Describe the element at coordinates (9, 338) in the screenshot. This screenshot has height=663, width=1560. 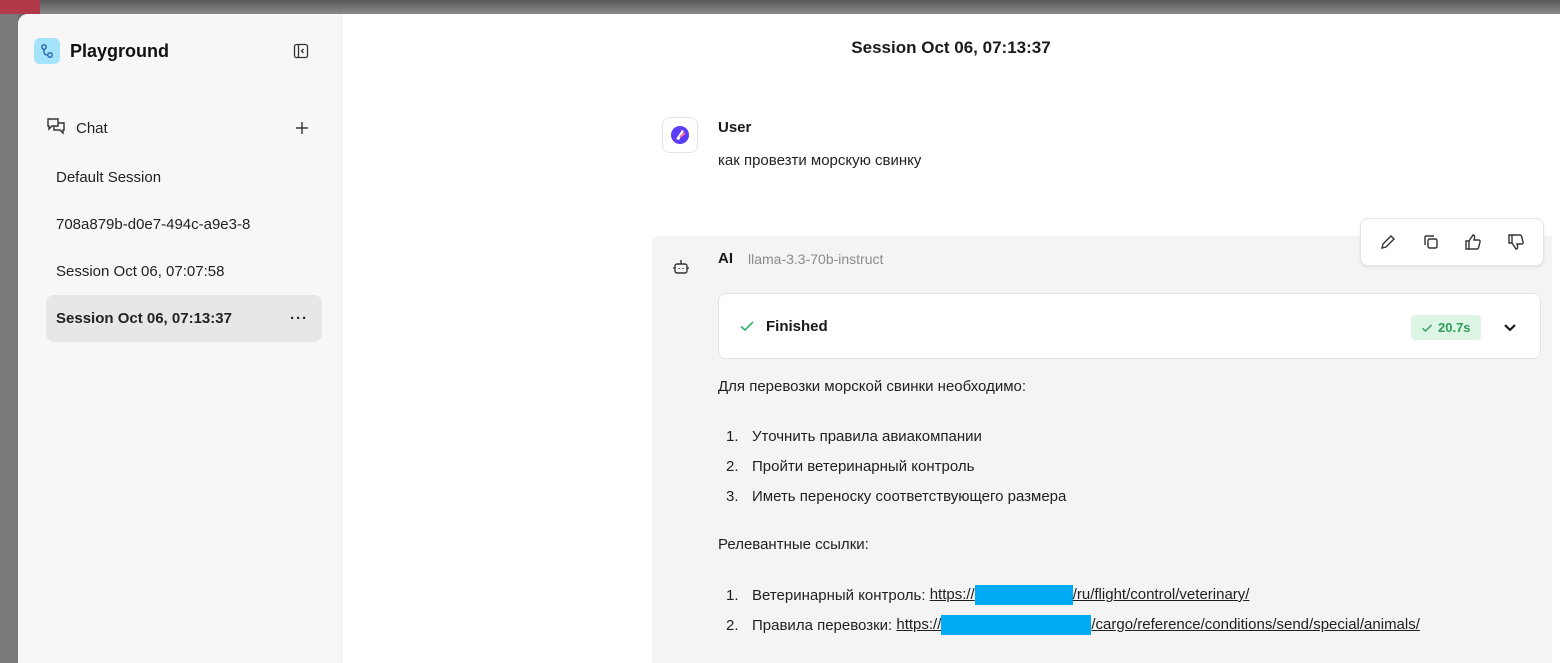
I see `backdrop-edge` at that location.